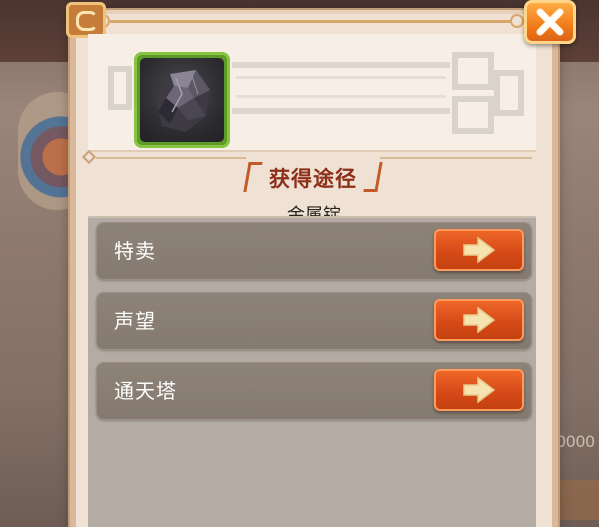 Image resolution: width=599 pixels, height=527 pixels. I want to click on source-row-reputation: 声望, so click(314, 321).